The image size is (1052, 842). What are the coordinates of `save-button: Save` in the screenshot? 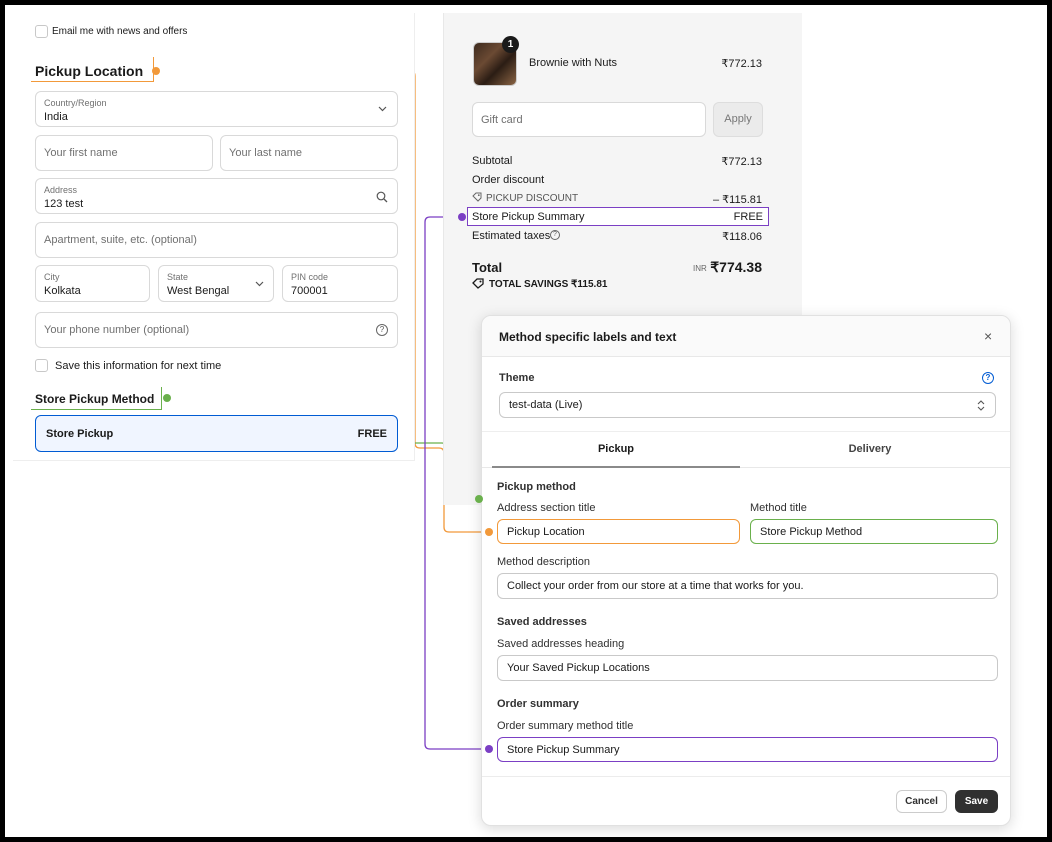 It's located at (976, 801).